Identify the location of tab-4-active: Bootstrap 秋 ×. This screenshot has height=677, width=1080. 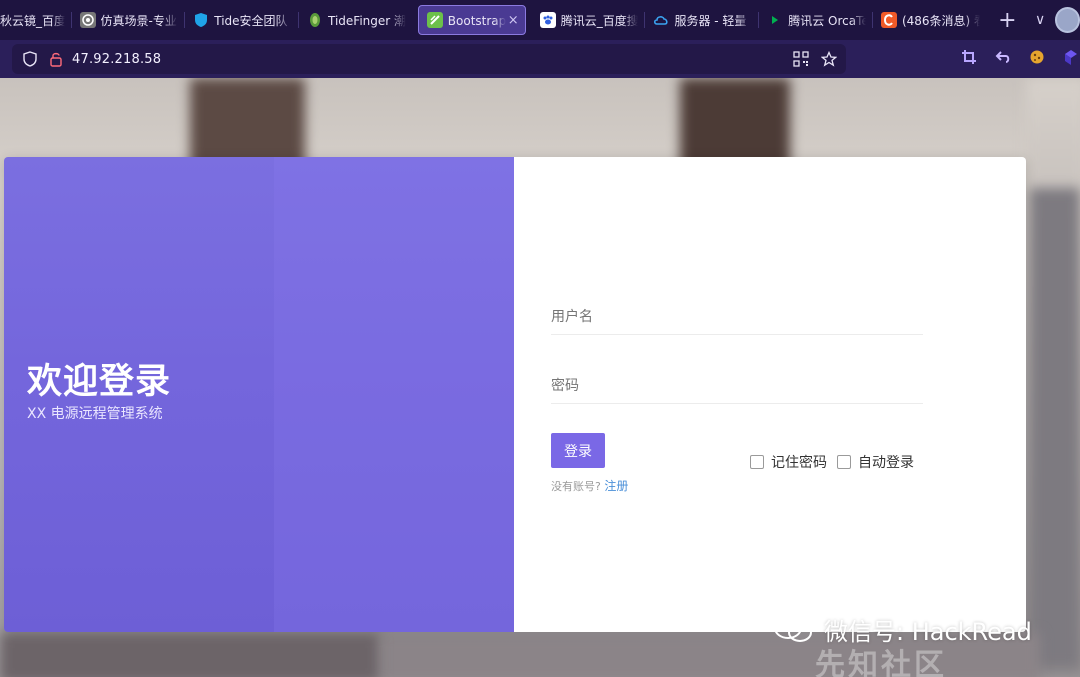
(471, 20).